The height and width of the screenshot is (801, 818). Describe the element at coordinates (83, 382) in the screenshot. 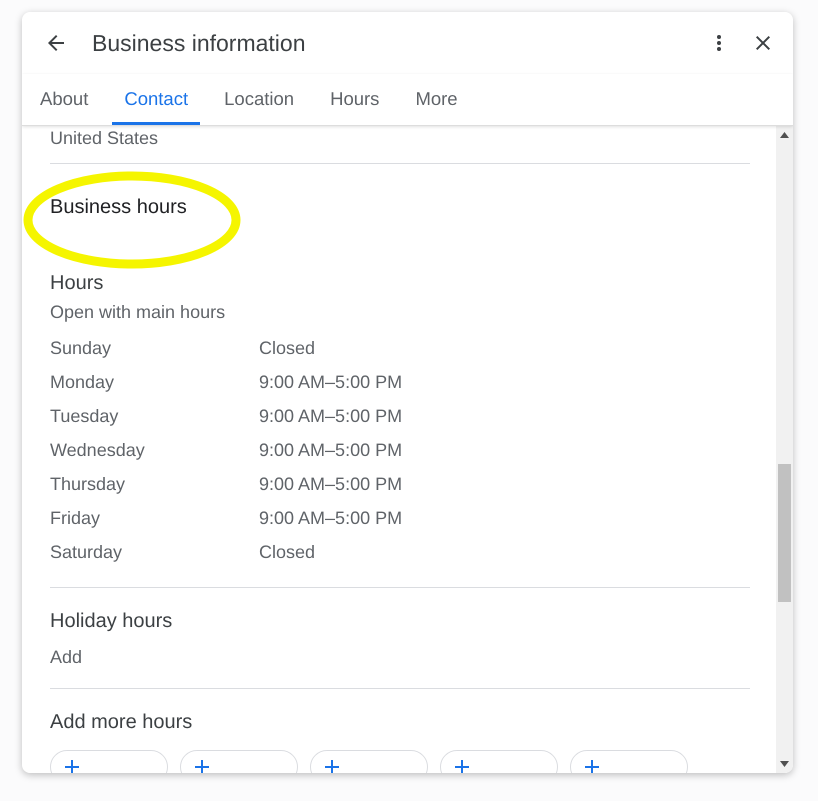

I see `day-label: Monday` at that location.